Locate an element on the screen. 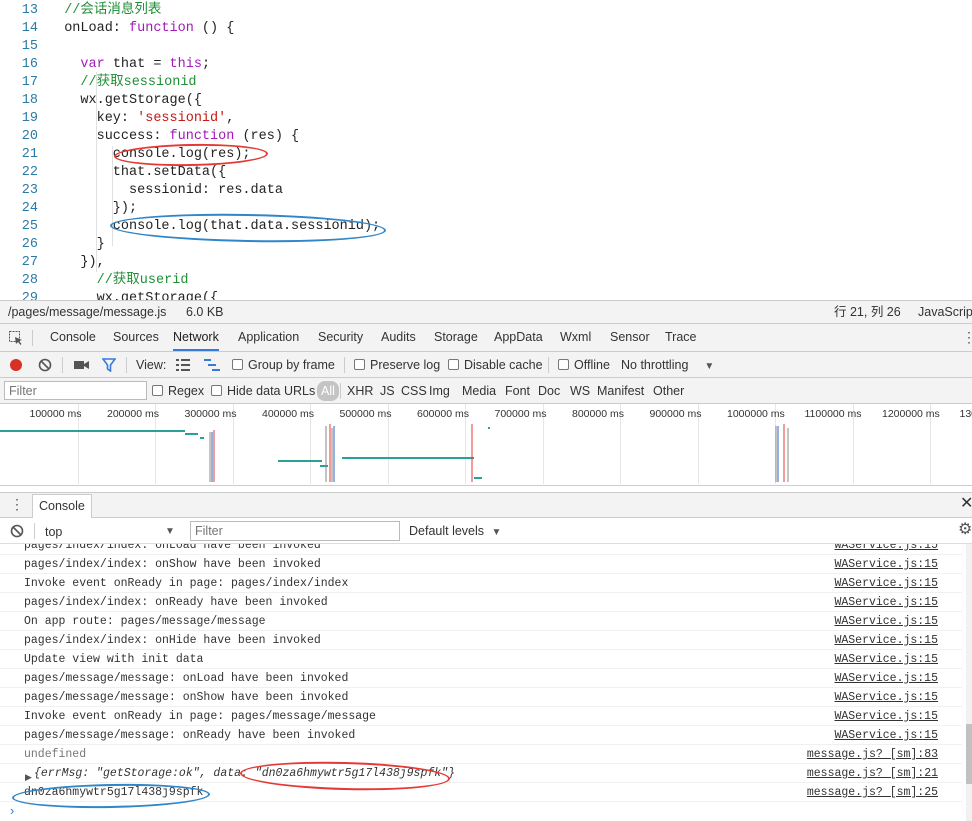 This screenshot has height=821, width=972. clear-icon is located at coordinates (45, 365).